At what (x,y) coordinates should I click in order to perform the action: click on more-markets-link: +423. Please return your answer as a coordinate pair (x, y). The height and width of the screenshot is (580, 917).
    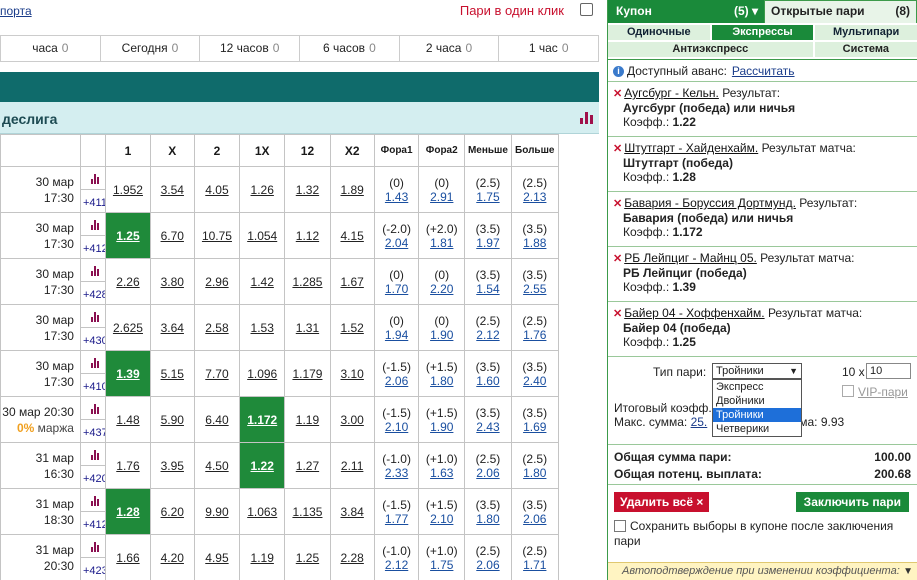
    Looking at the image, I should click on (94, 571).